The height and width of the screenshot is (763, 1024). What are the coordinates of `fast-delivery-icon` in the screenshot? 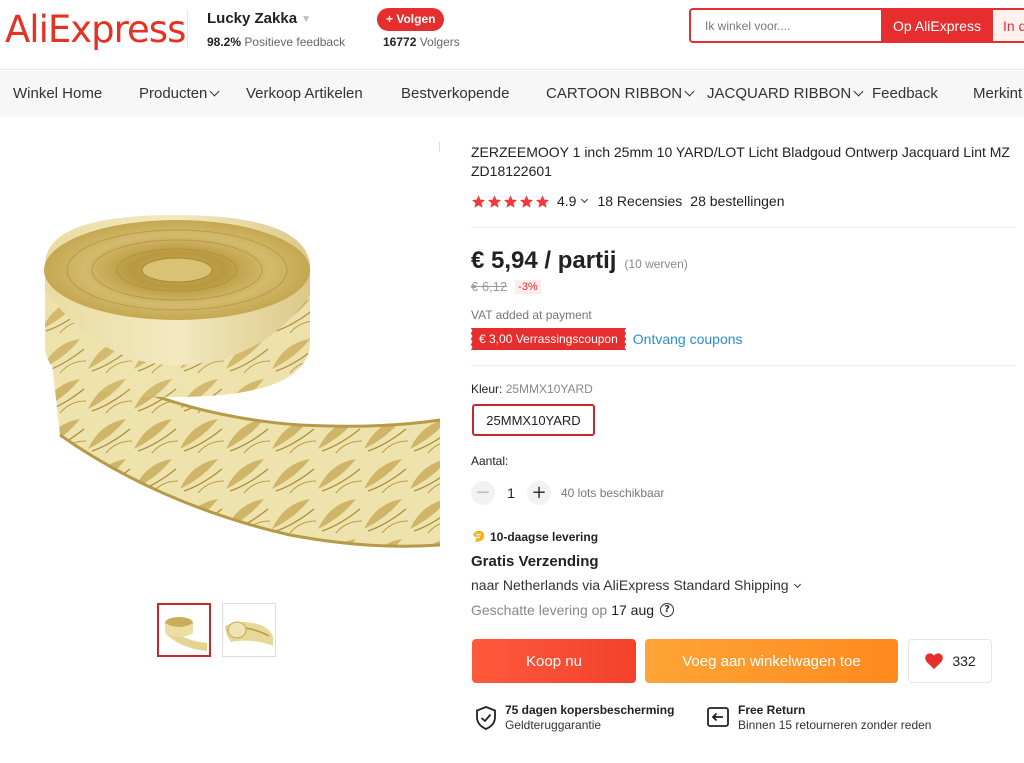 It's located at (478, 536).